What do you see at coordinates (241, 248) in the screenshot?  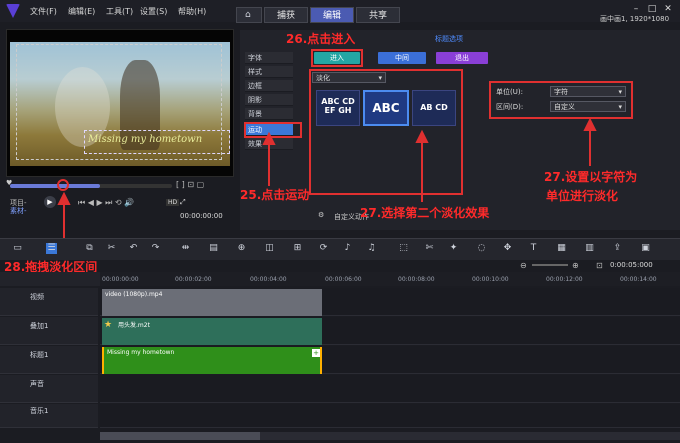 I see `motion-track-icon: ⊕` at bounding box center [241, 248].